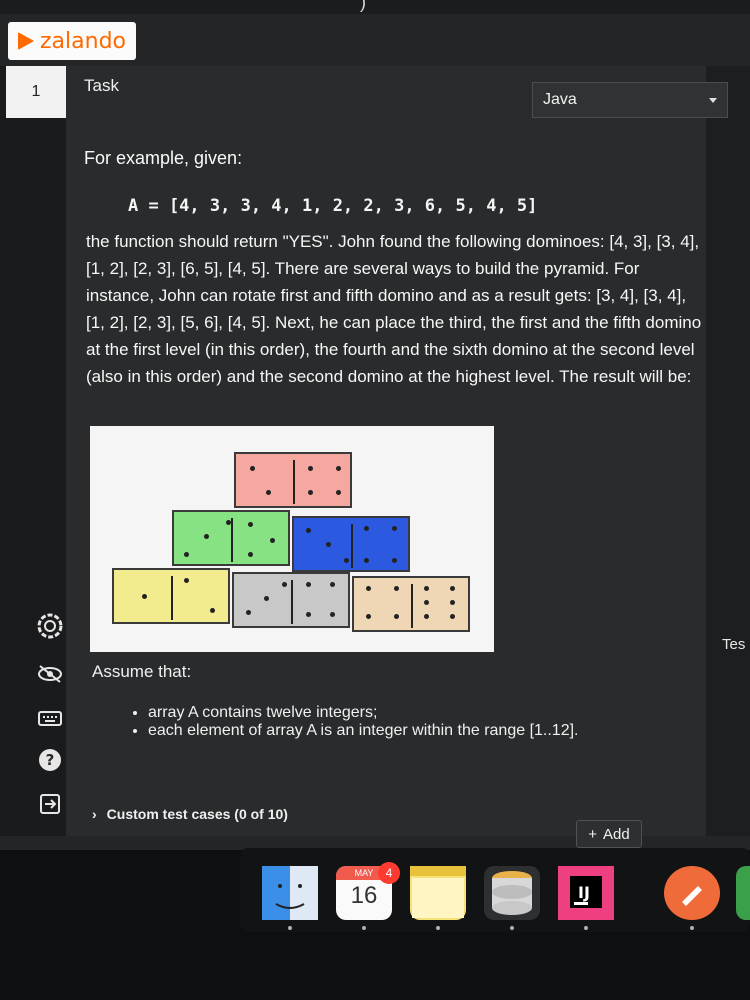 The image size is (750, 1000). I want to click on test-panel-label: Tes, so click(733, 644).